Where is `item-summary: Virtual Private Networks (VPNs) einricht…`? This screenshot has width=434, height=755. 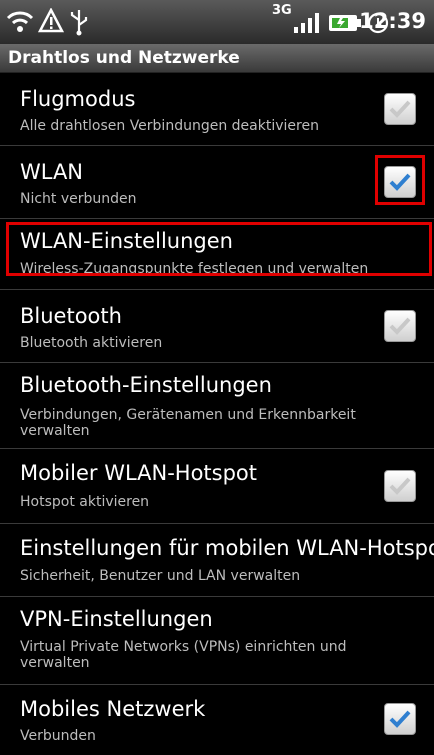
item-summary: Virtual Private Networks (VPNs) einricht… is located at coordinates (183, 655).